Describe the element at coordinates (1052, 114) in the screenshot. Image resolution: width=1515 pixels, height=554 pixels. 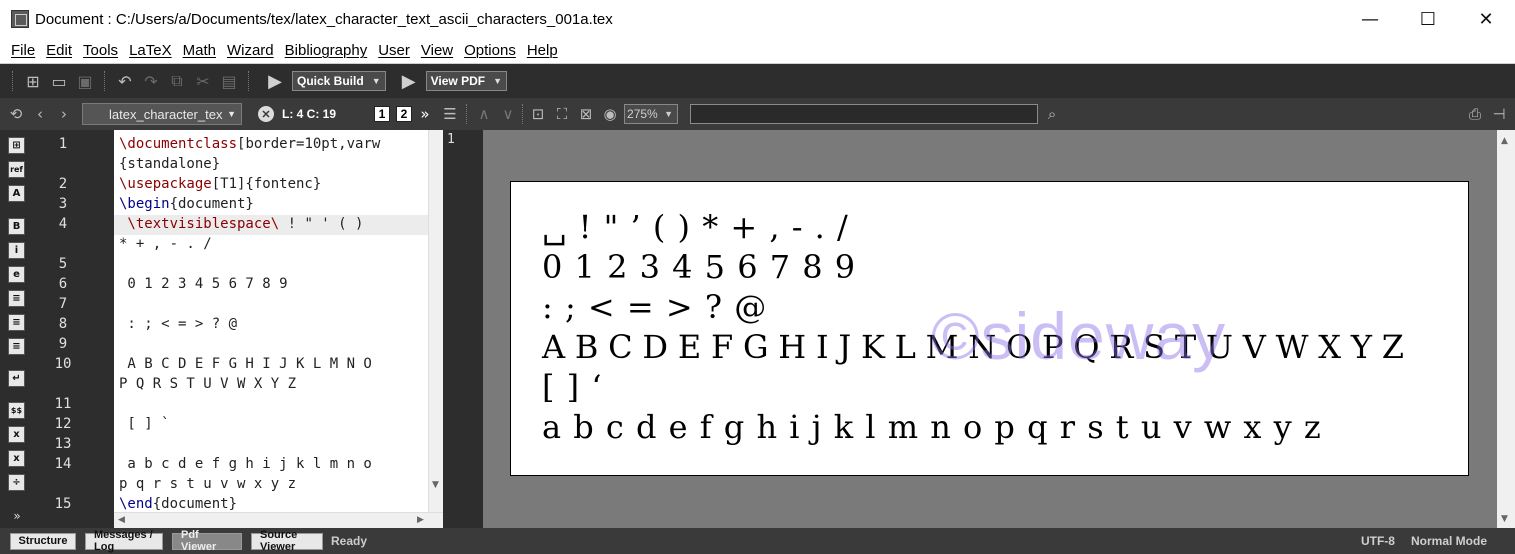
I see `search-icon: ⌕` at that location.